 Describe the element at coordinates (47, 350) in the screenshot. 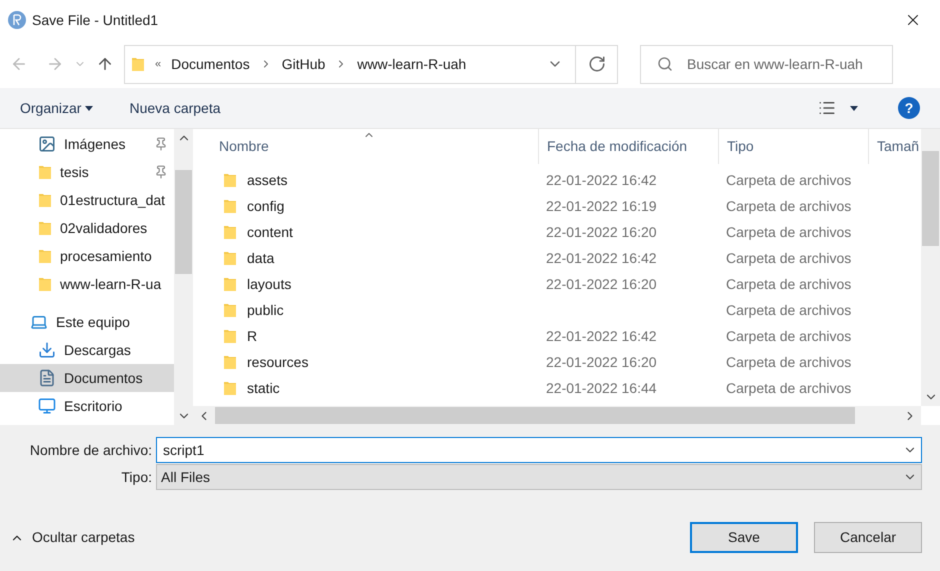

I see `download-icon` at that location.